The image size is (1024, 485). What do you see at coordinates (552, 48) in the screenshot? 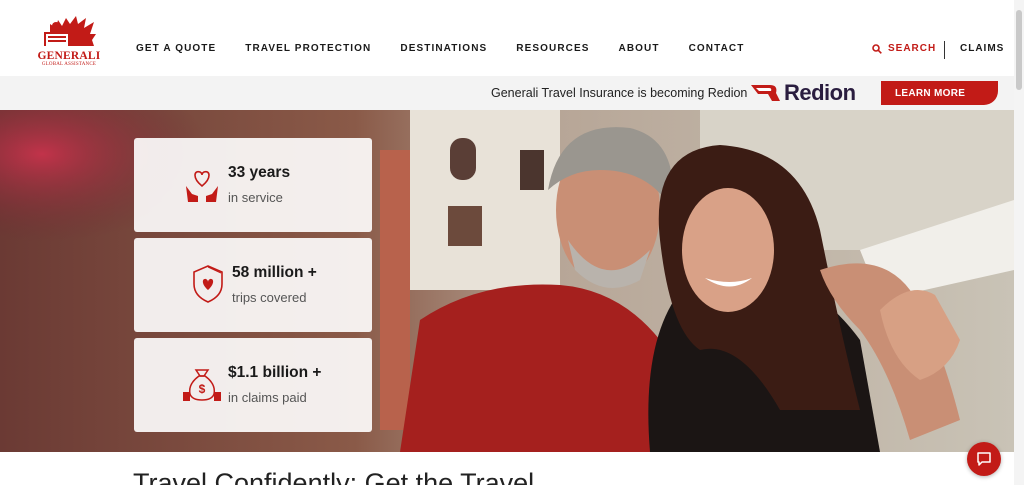
I see `nav-resources: RESOURCES` at bounding box center [552, 48].